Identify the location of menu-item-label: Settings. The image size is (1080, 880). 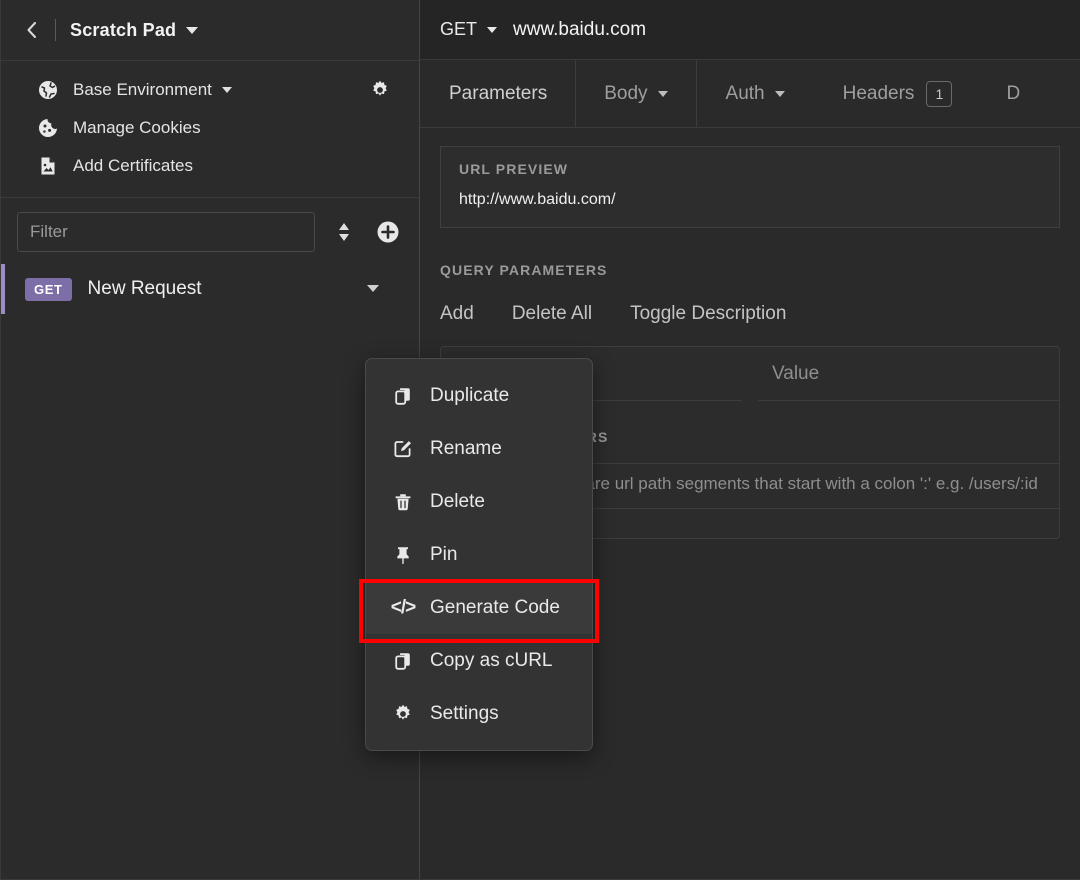
(464, 713).